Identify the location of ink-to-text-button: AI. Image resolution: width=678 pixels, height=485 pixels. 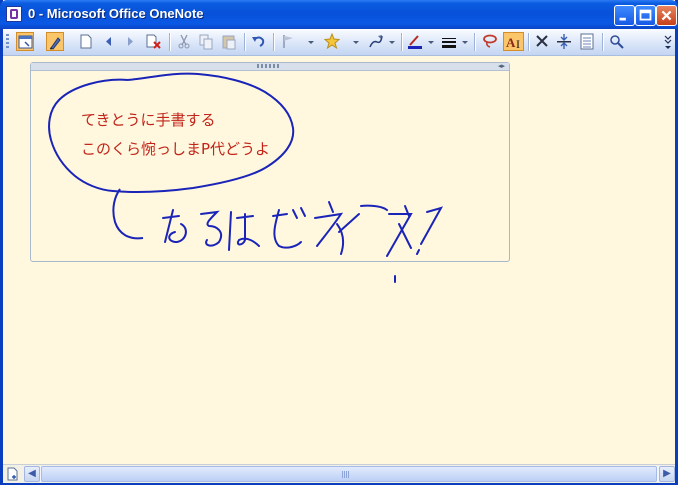
(513, 41).